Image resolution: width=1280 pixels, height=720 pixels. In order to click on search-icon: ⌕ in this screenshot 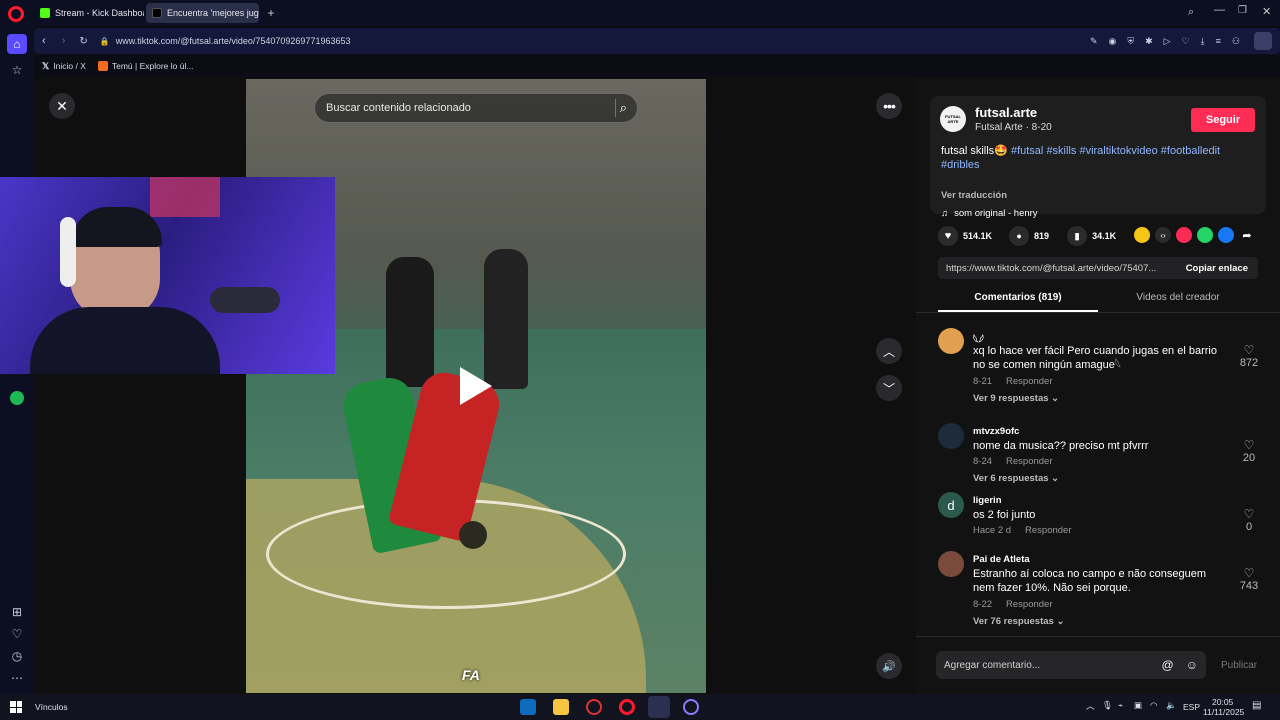, I will do `click(623, 108)`.